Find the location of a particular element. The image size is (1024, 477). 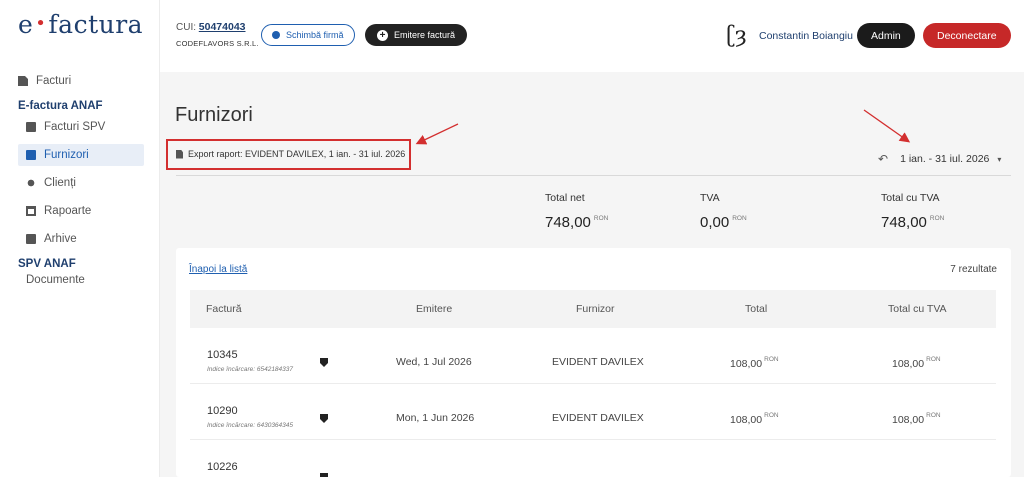

issue-invoice-label: Emitere factură is located at coordinates (425, 35).